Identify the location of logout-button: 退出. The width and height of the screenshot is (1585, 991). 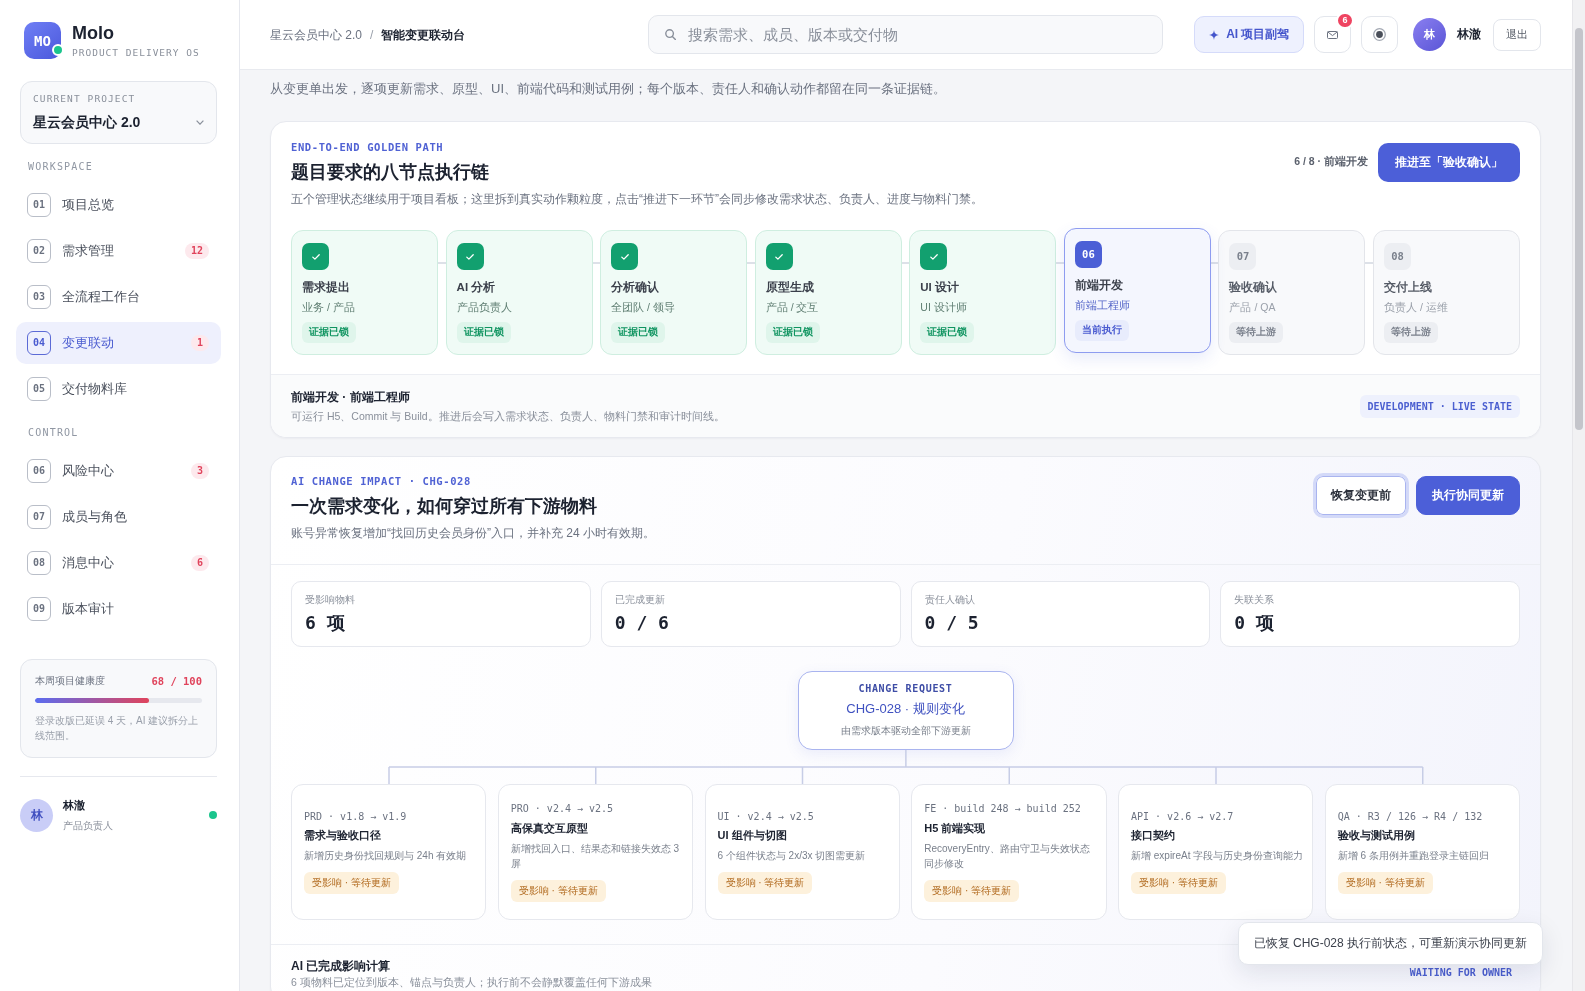
(1517, 34).